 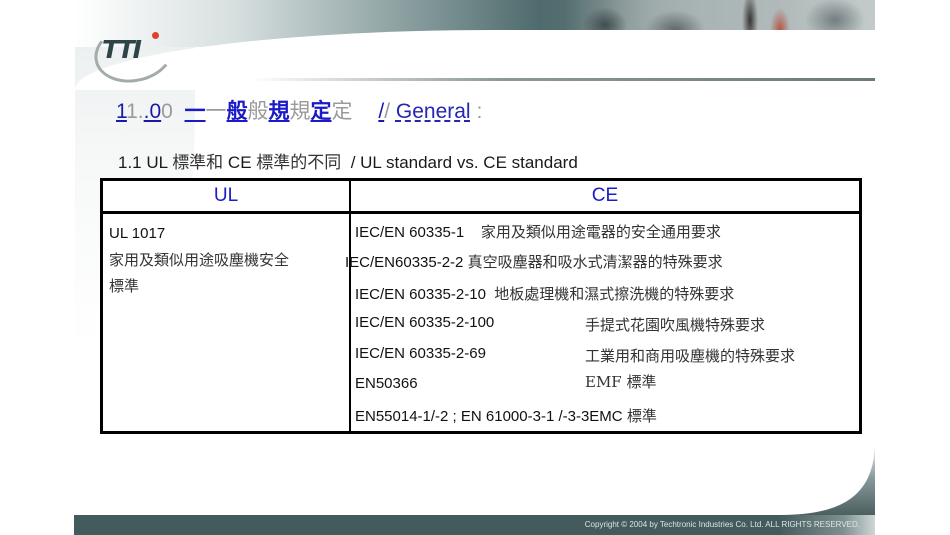 What do you see at coordinates (155, 35) in the screenshot?
I see `logo-dot-icon` at bounding box center [155, 35].